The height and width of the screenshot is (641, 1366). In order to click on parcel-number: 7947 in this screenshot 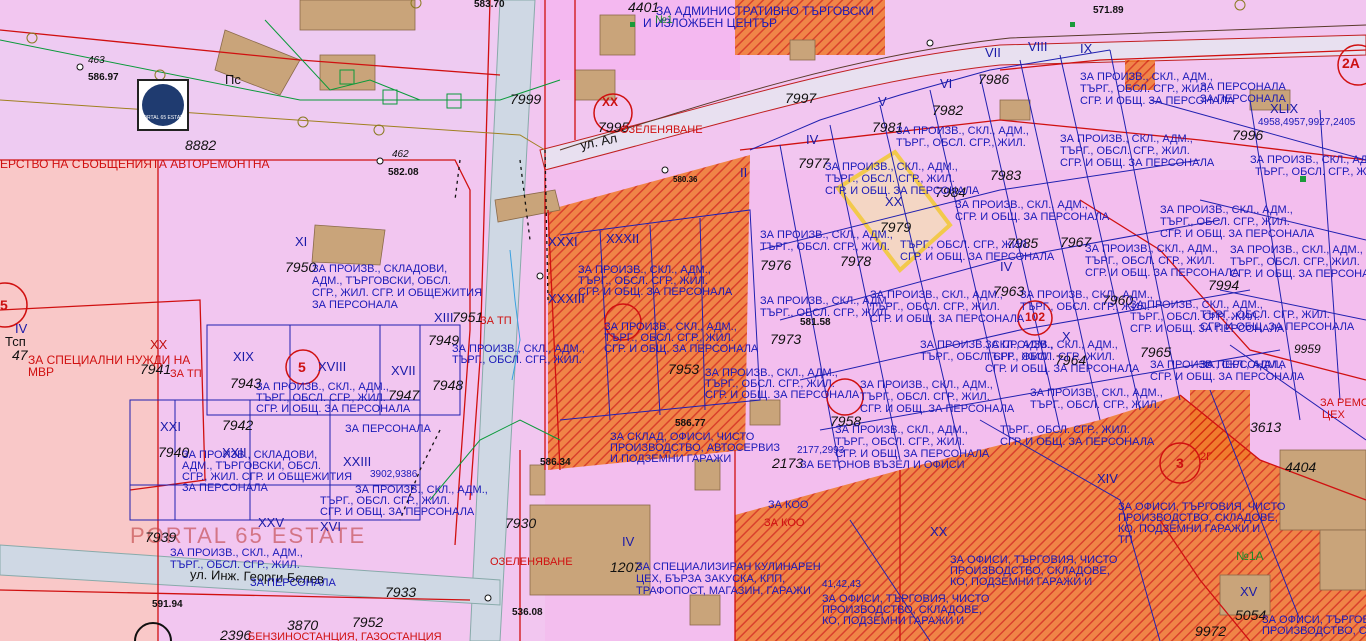, I will do `click(404, 395)`.